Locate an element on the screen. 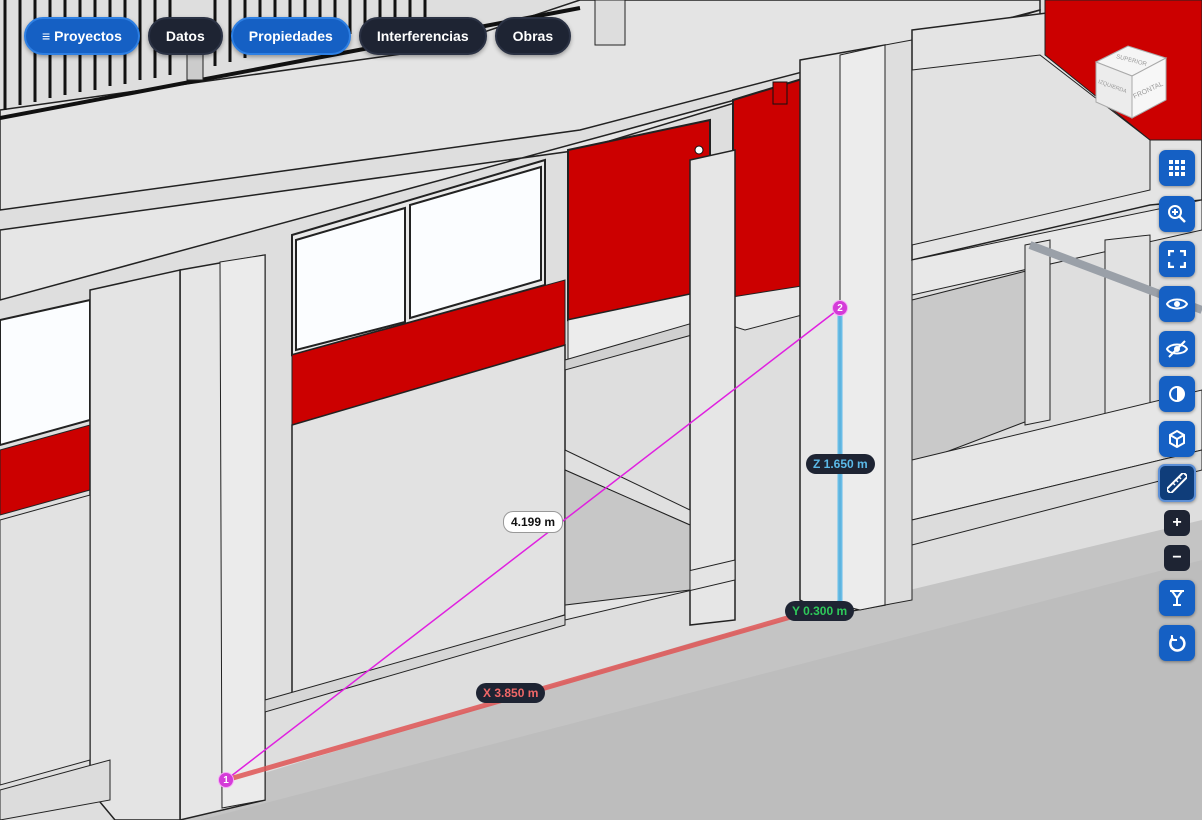  zoom-area-button is located at coordinates (1177, 214).